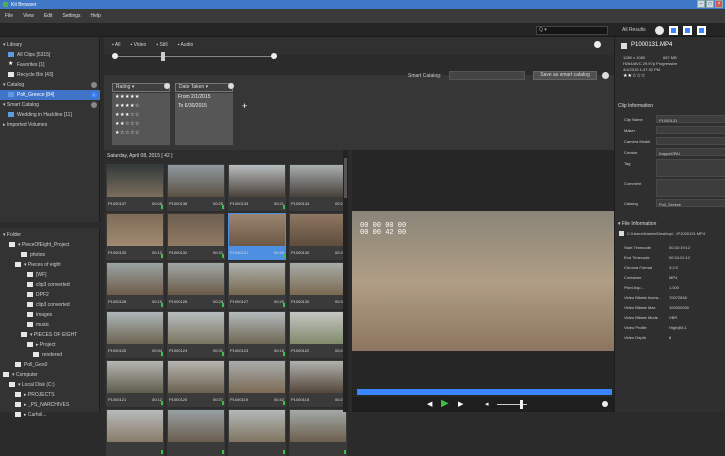 This screenshot has width=725, height=456. I want to click on layout-1-icon, so click(673, 30).